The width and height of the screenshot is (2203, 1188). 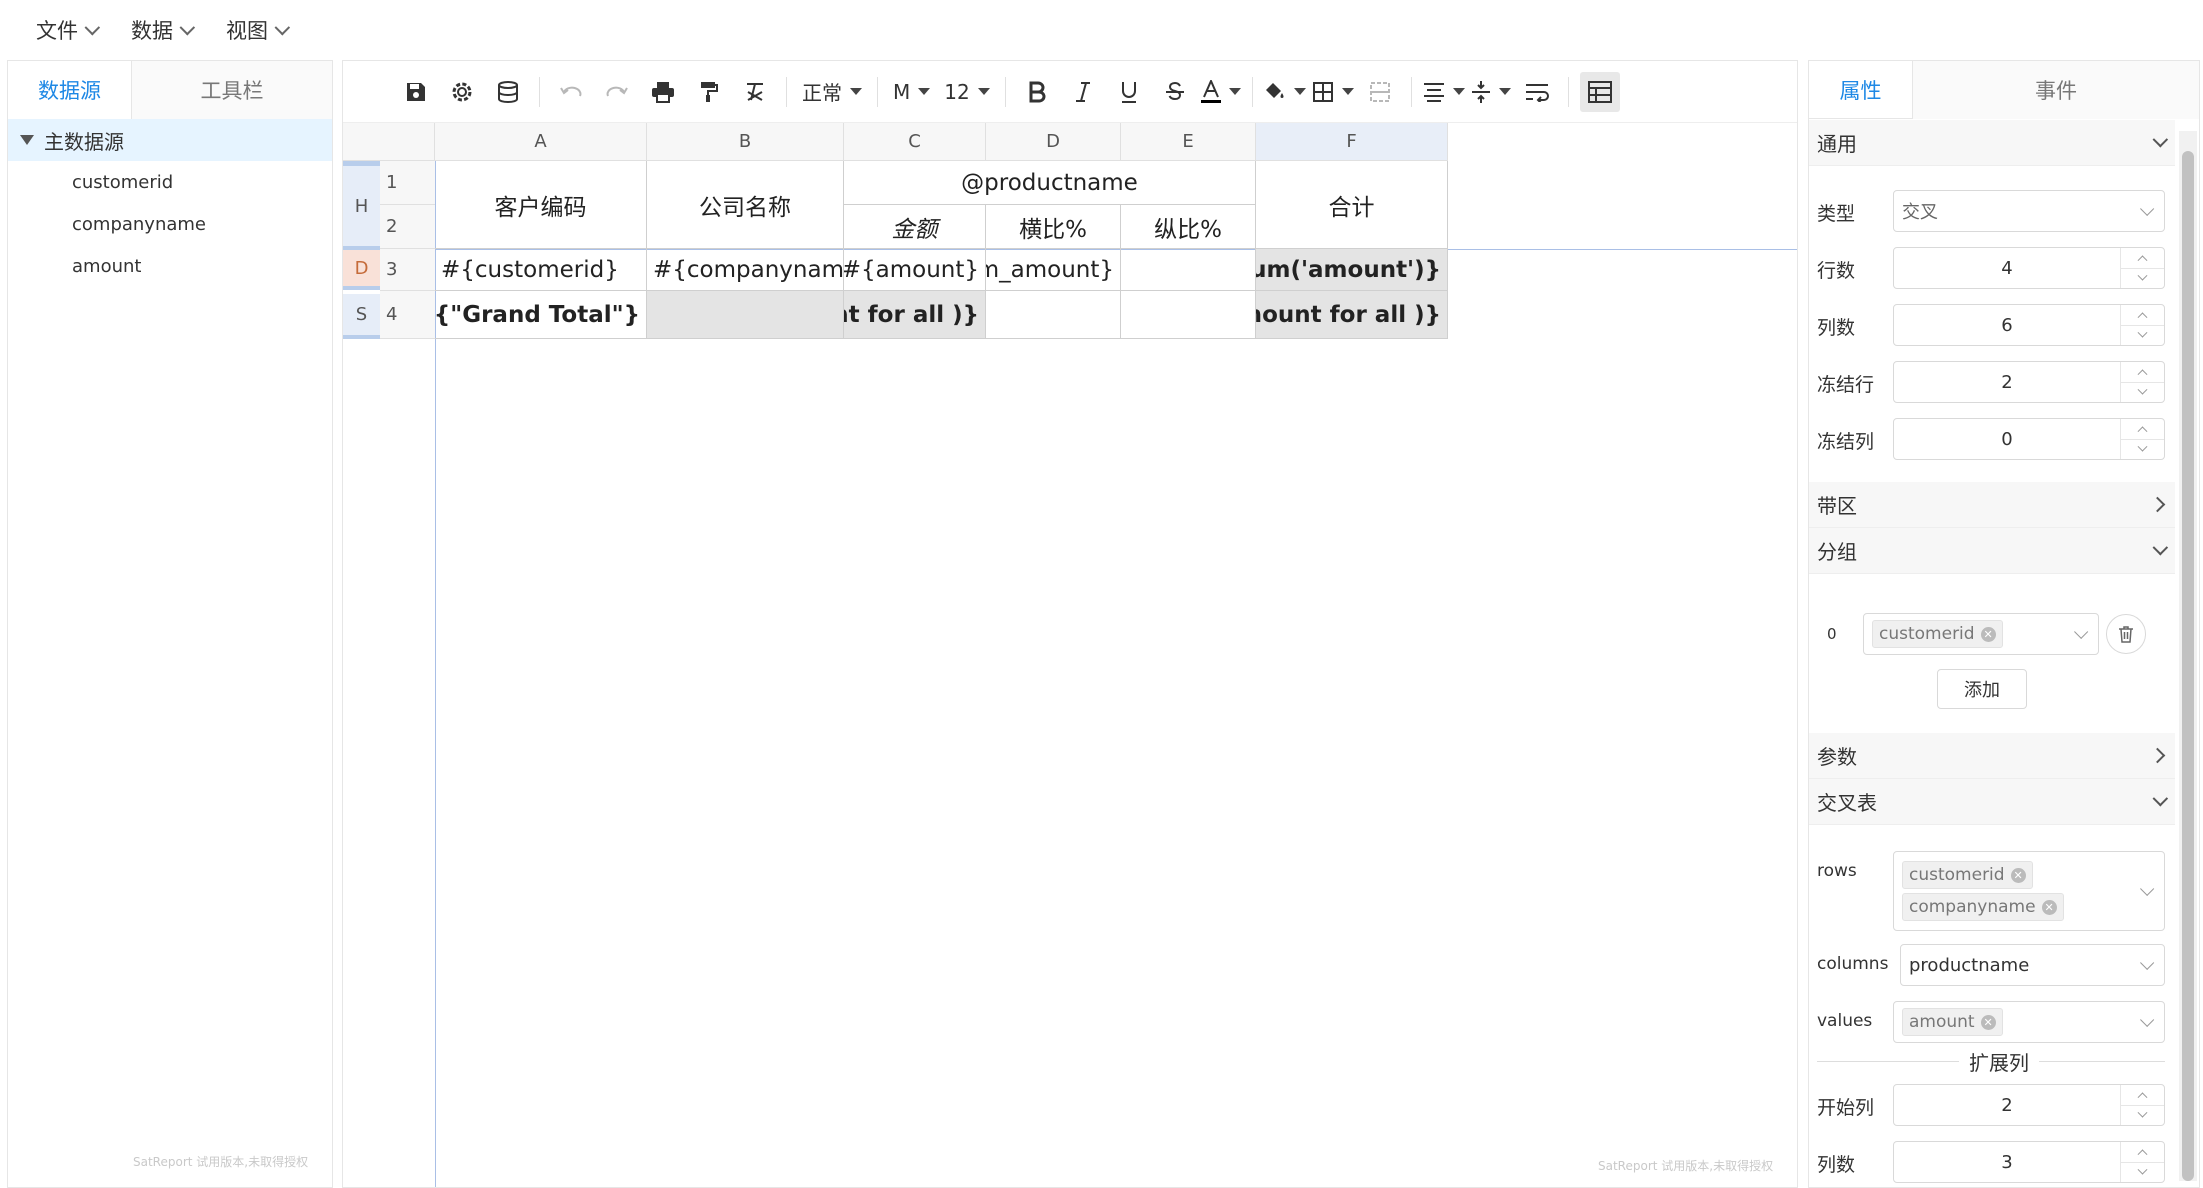 I want to click on row-header-4: 4, so click(x=407, y=315).